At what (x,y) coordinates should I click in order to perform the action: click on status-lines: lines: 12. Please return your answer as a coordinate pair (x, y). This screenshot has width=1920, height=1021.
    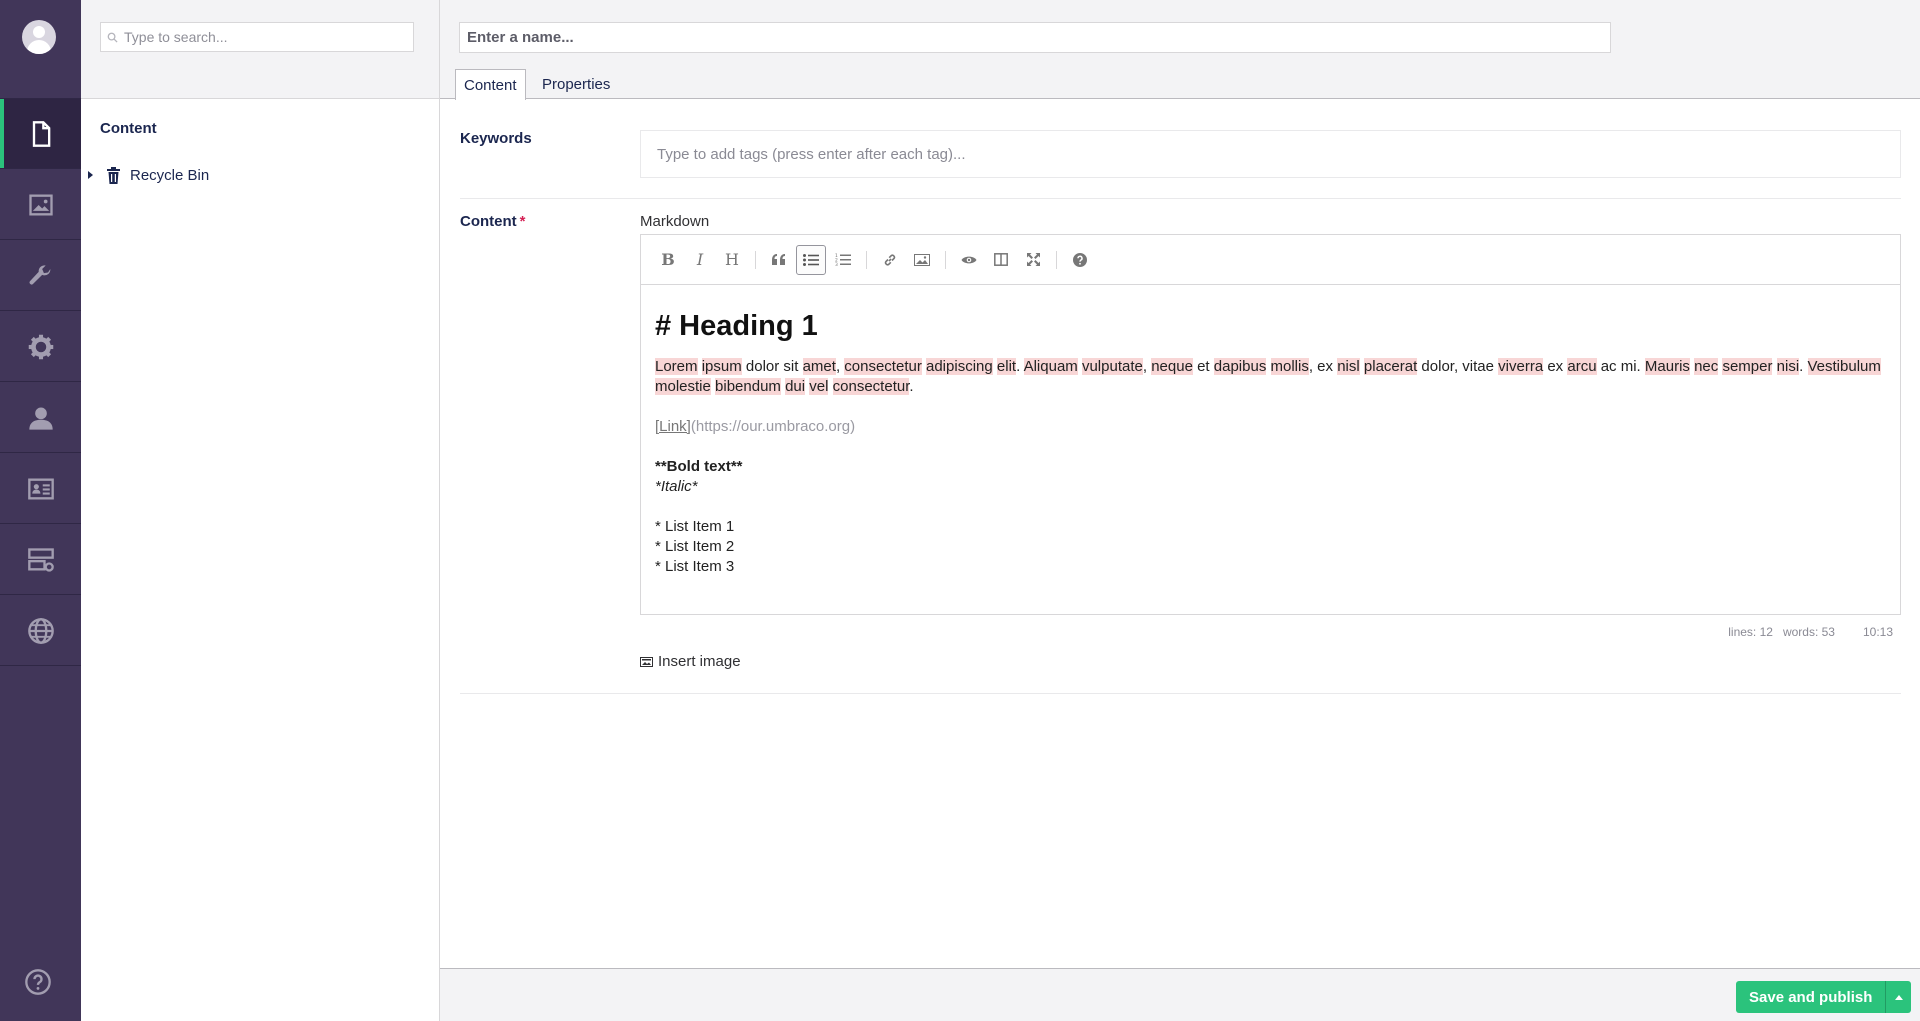
    Looking at the image, I should click on (1750, 632).